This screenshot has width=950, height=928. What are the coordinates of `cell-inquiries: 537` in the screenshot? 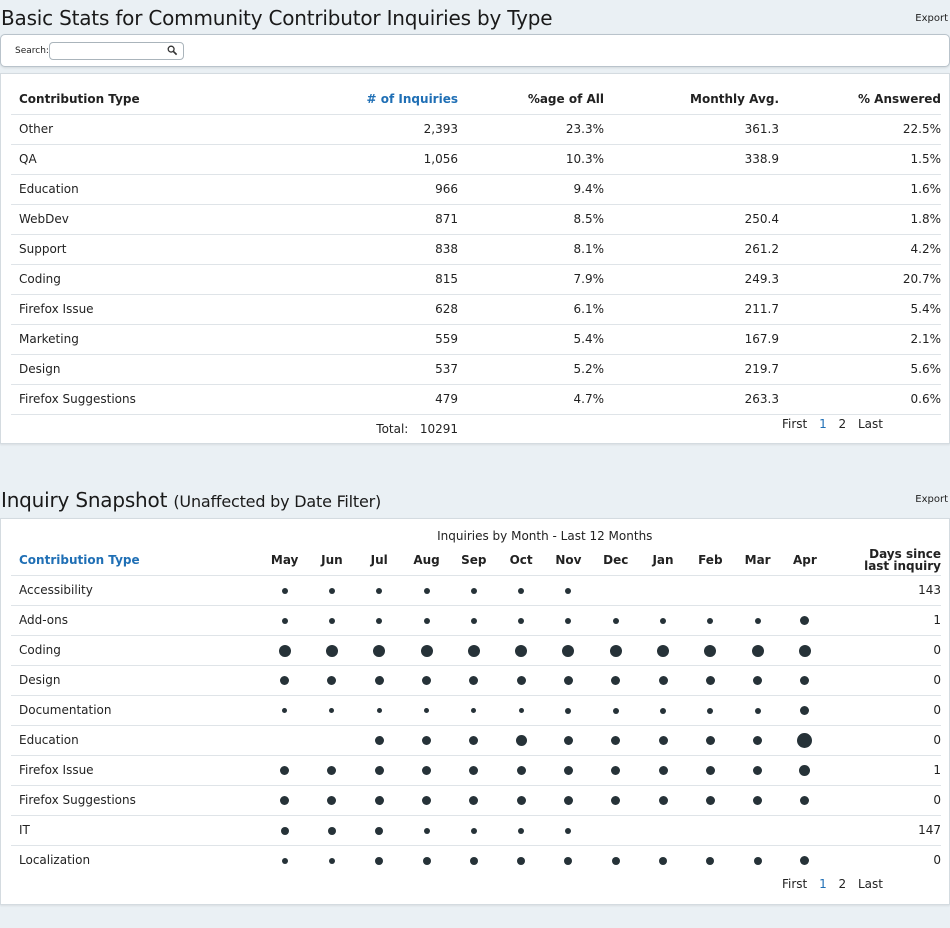 It's located at (446, 369).